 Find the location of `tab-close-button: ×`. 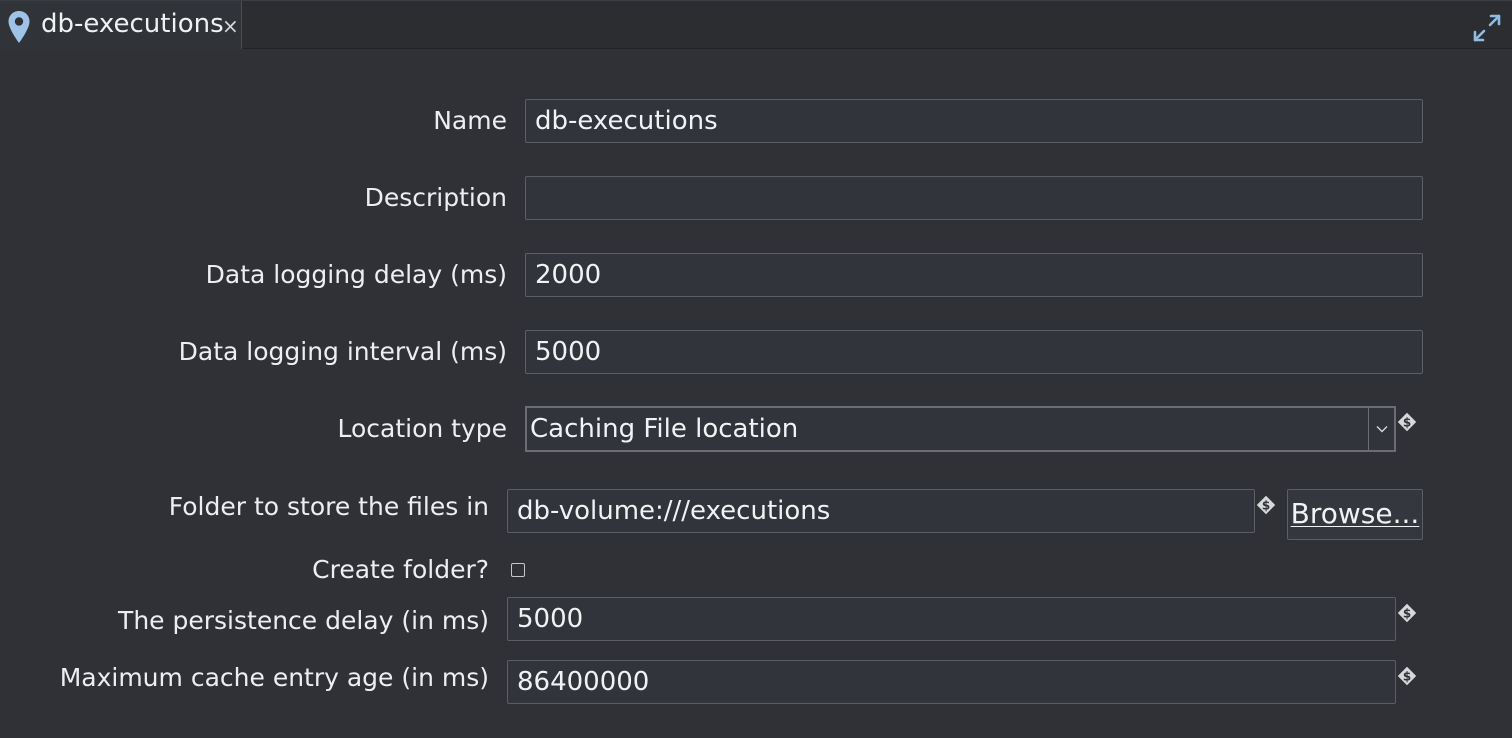

tab-close-button: × is located at coordinates (230, 26).